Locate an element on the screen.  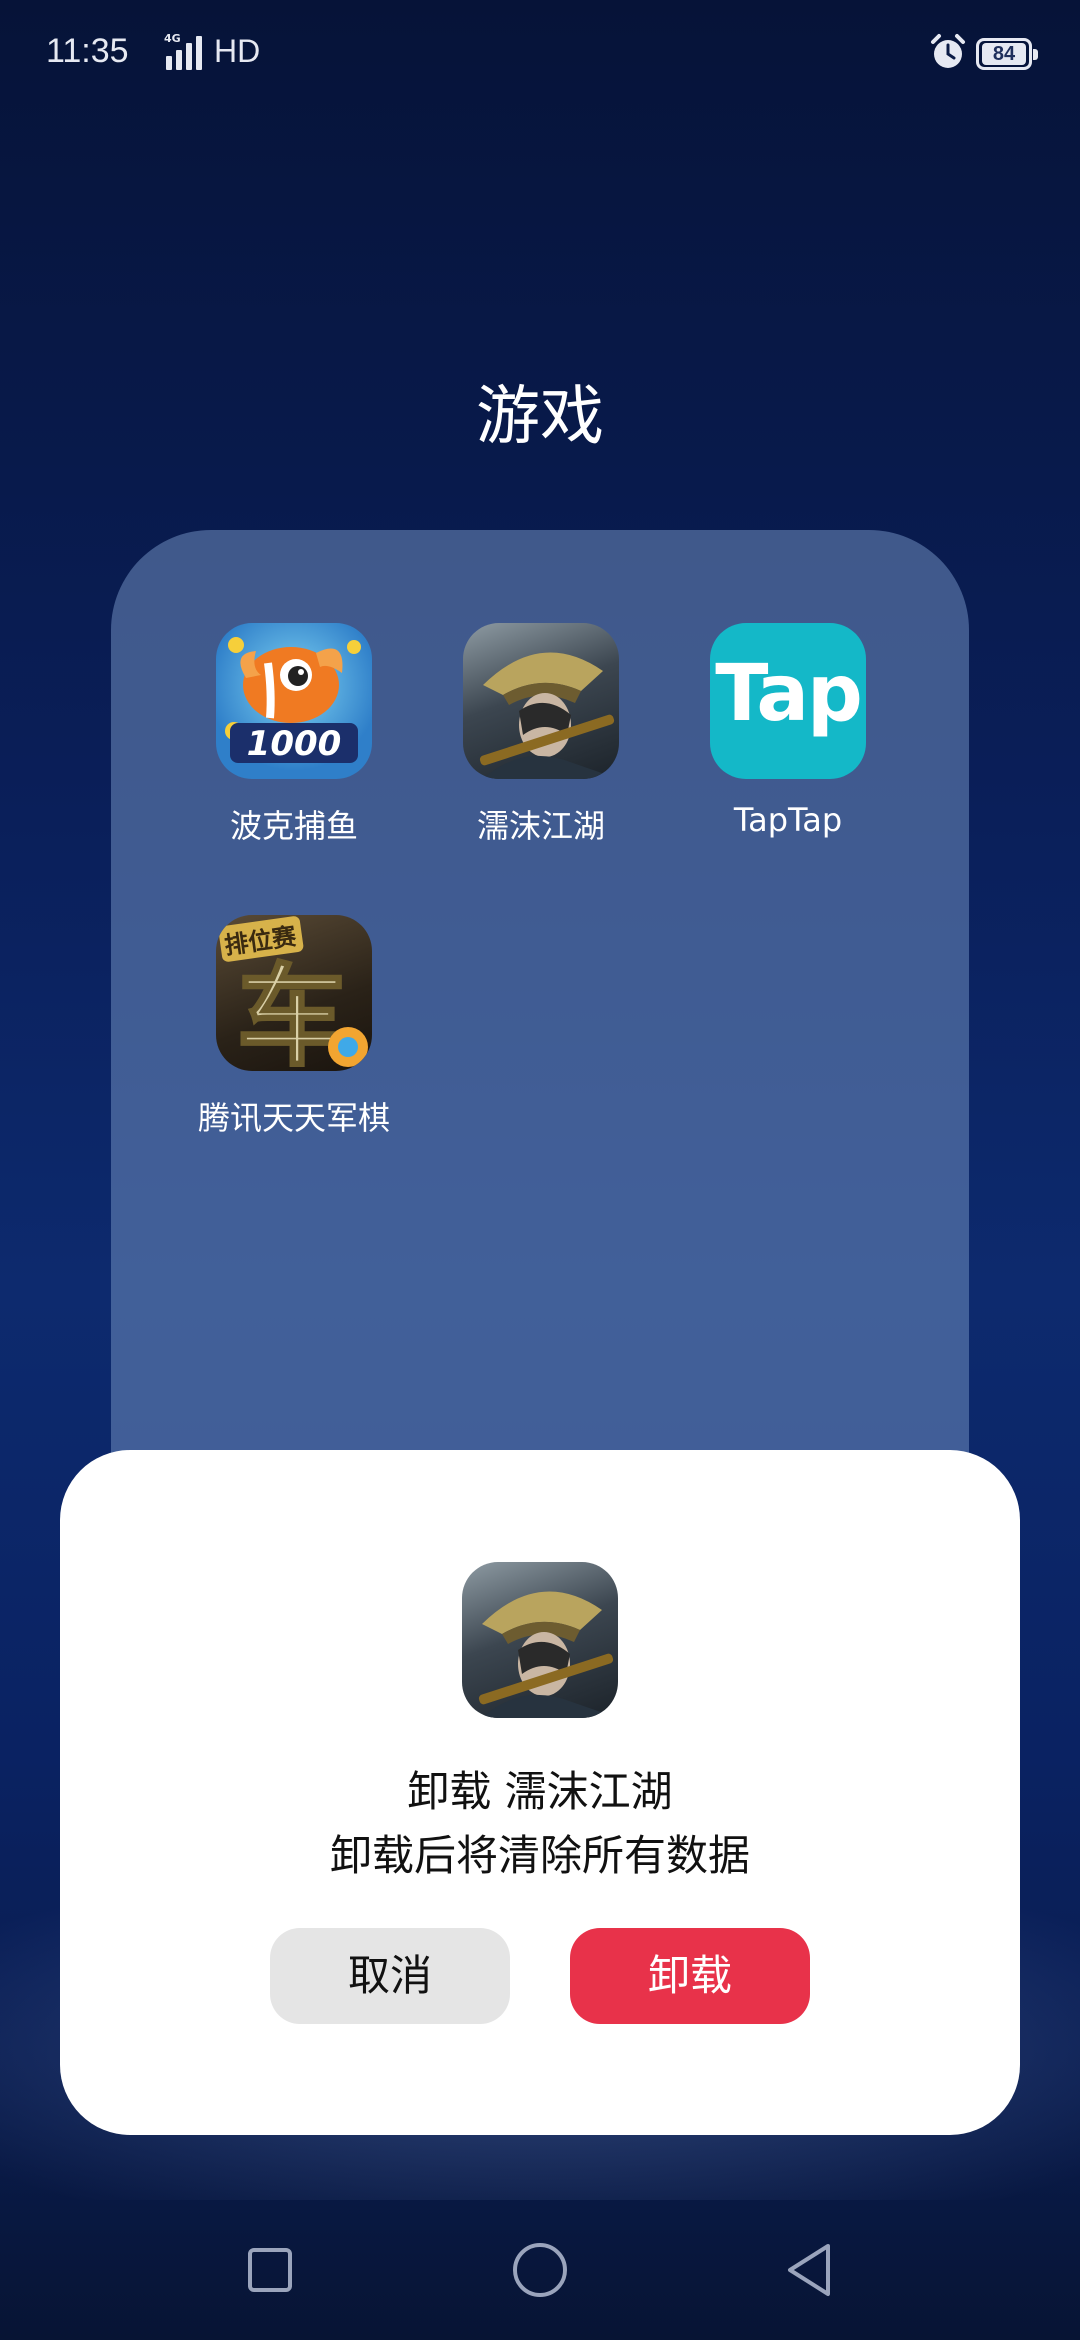
navigation-bar is located at coordinates (540, 2270).